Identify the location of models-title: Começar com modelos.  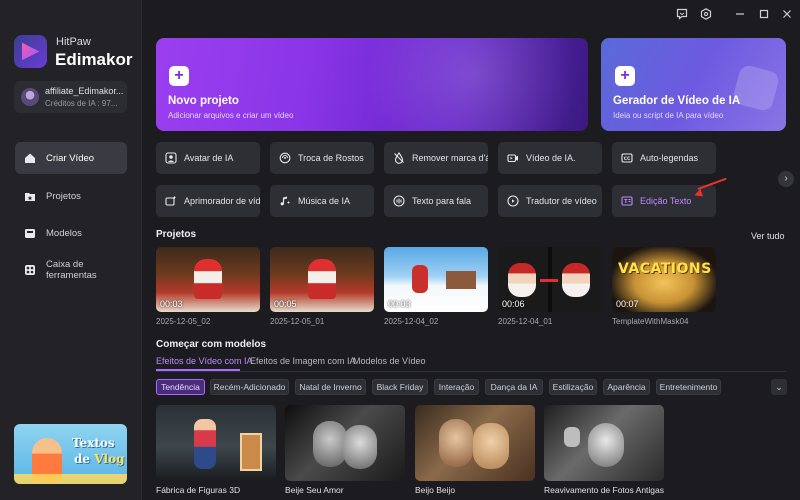
(211, 344).